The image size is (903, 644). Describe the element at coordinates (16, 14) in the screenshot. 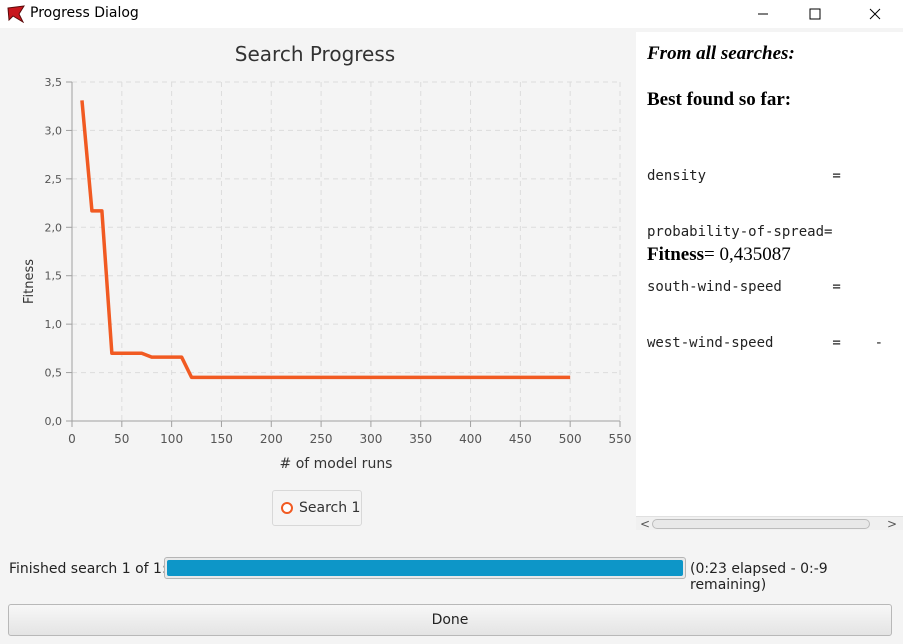

I see `netlogo-turtle-icon` at that location.